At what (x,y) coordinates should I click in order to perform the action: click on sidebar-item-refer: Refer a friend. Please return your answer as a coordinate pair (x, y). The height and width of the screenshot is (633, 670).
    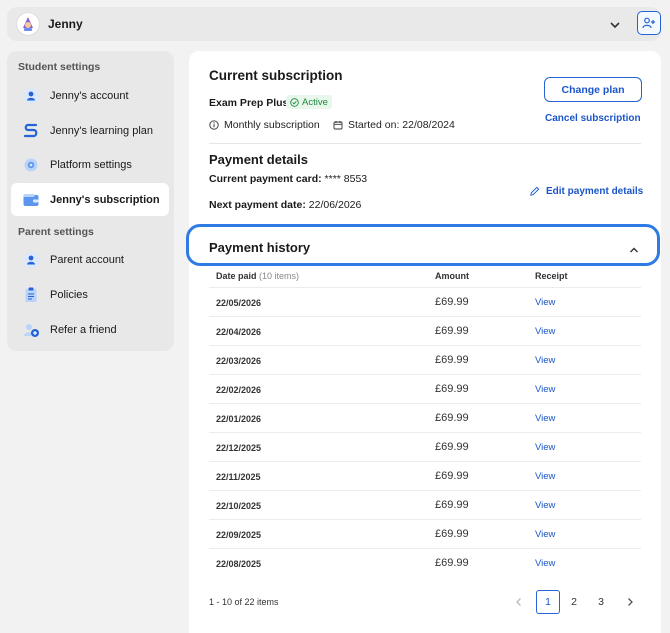
    Looking at the image, I should click on (90, 329).